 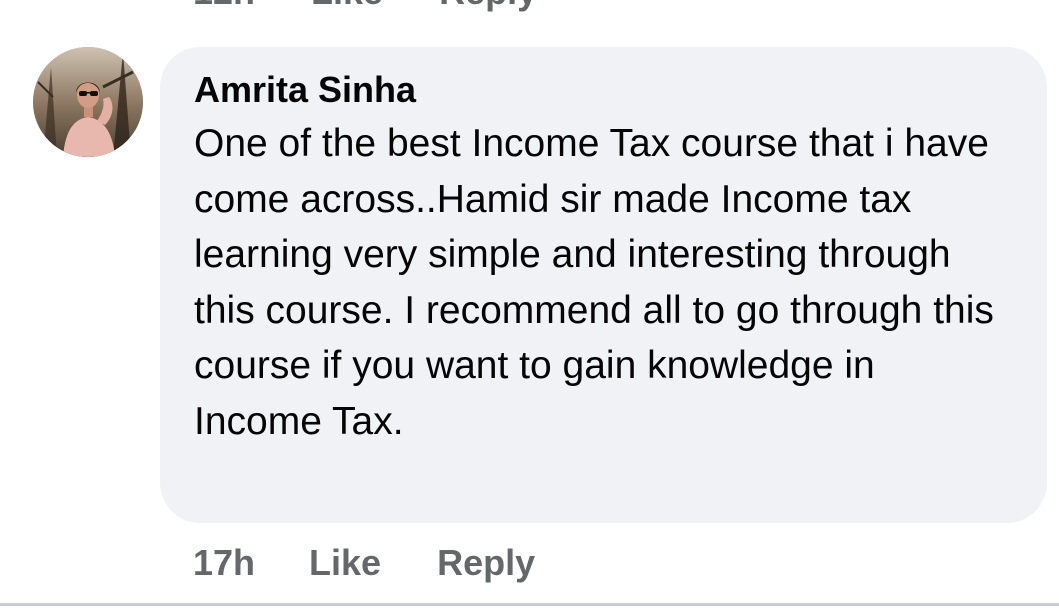 I want to click on like-button: Like, so click(x=345, y=563).